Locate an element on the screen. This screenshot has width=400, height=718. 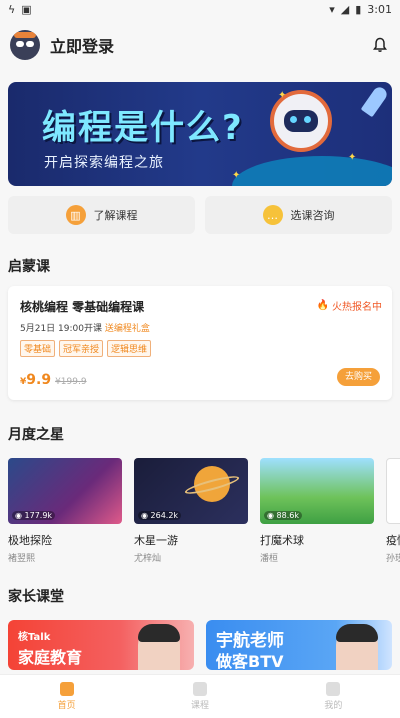
status-right: ▾ ◢ ▮ 3:01 is located at coordinates (360, 9).